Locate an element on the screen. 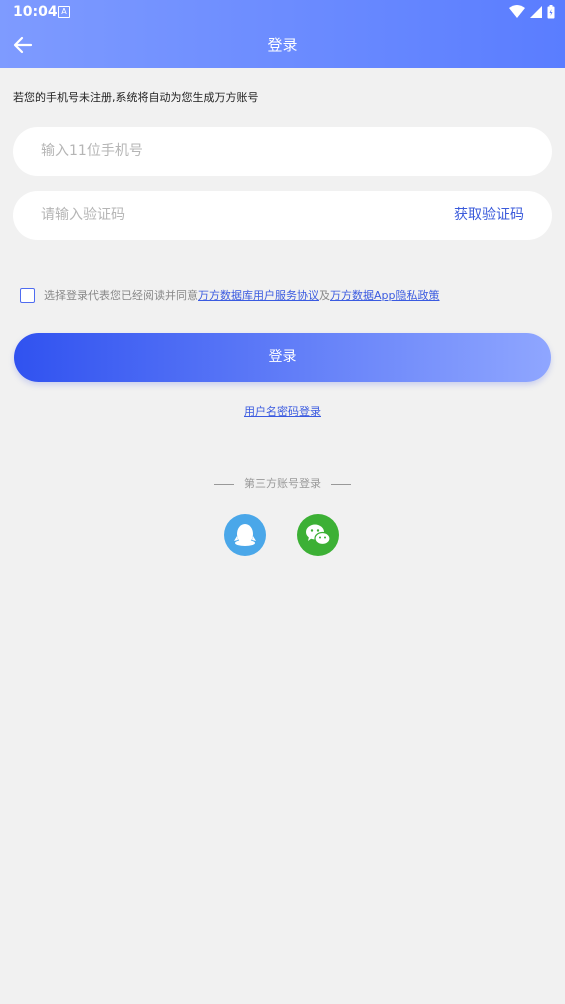 This screenshot has height=1004, width=565. wifi-icon is located at coordinates (517, 11).